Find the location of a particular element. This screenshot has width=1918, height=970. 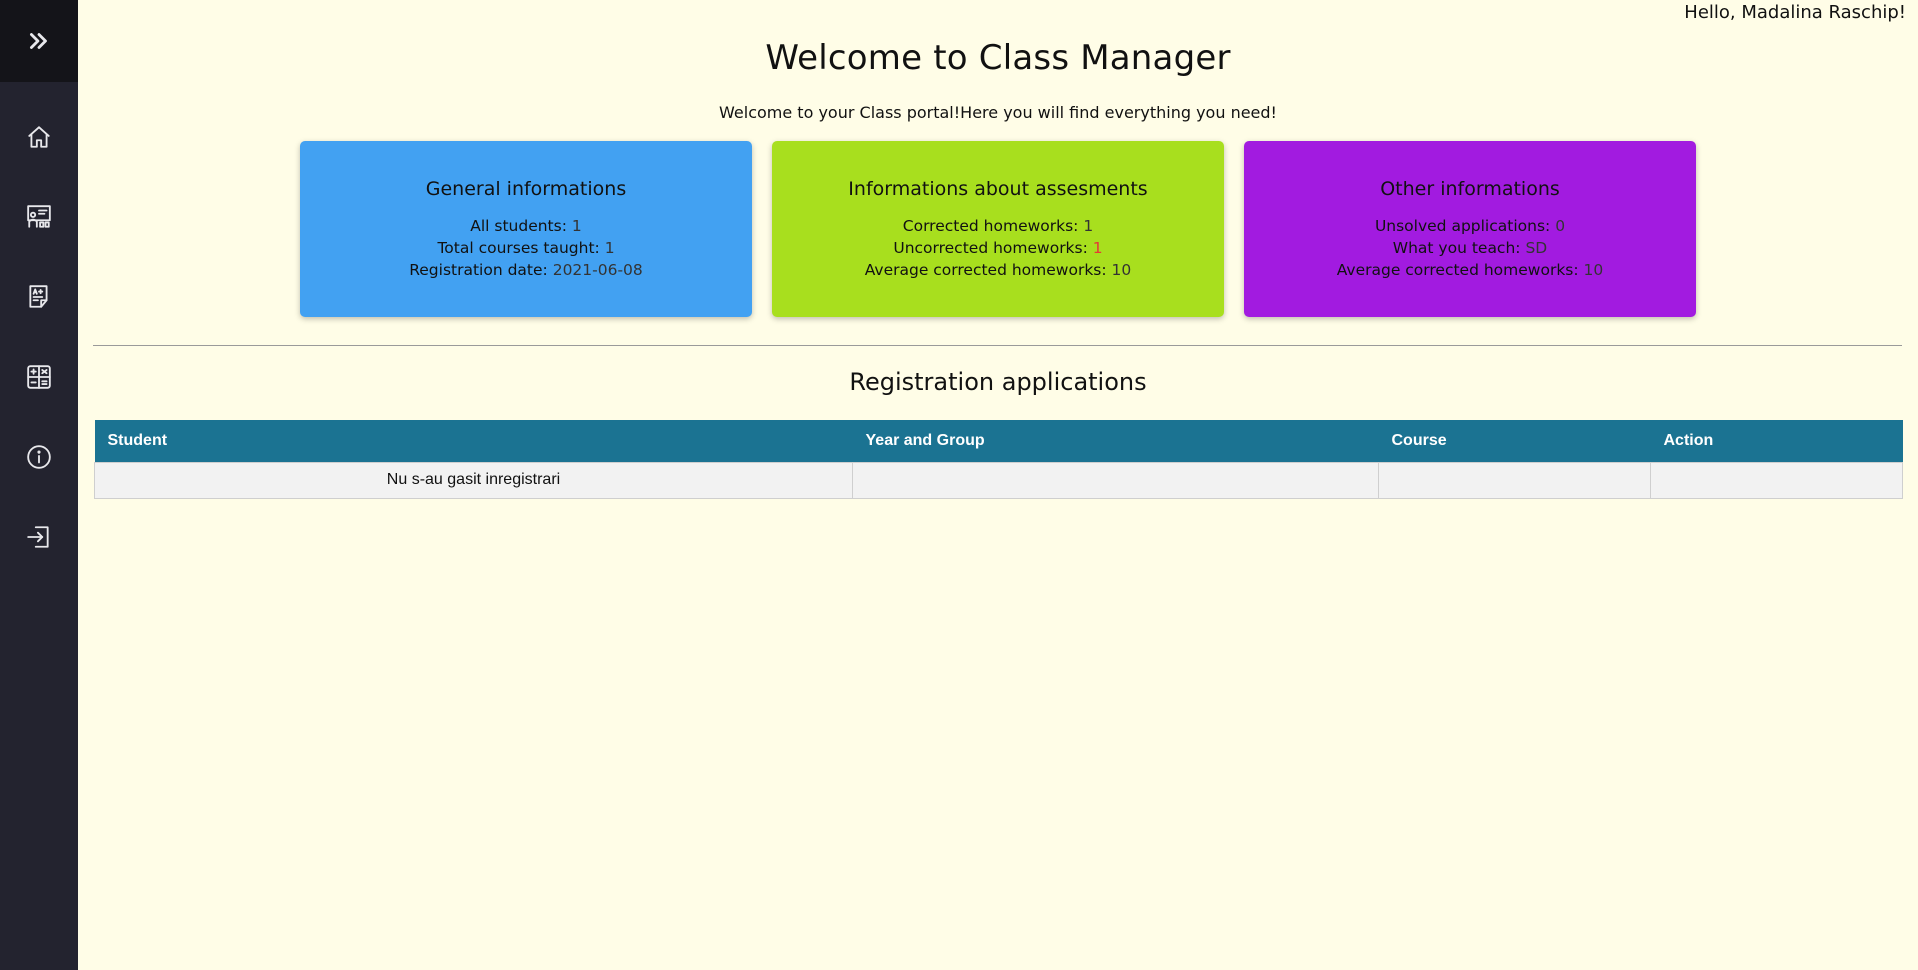

logout-icon is located at coordinates (38, 537).